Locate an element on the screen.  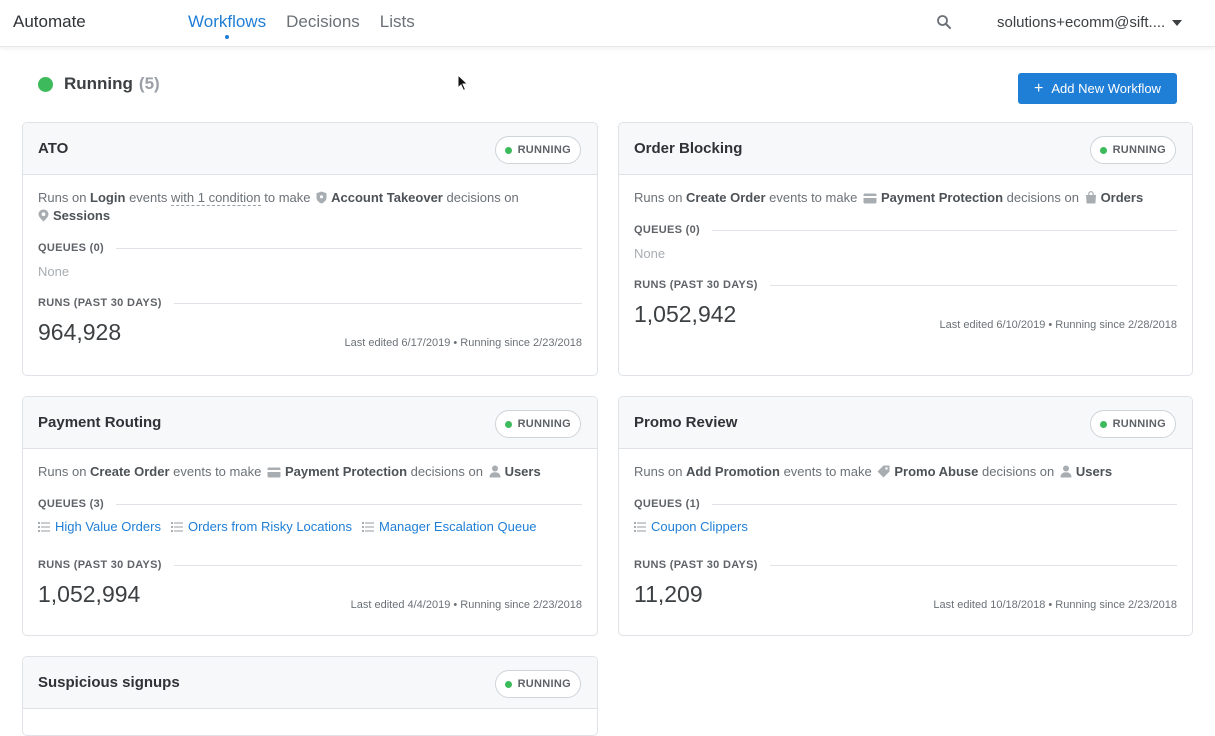
desc-entity: Orders is located at coordinates (1122, 197).